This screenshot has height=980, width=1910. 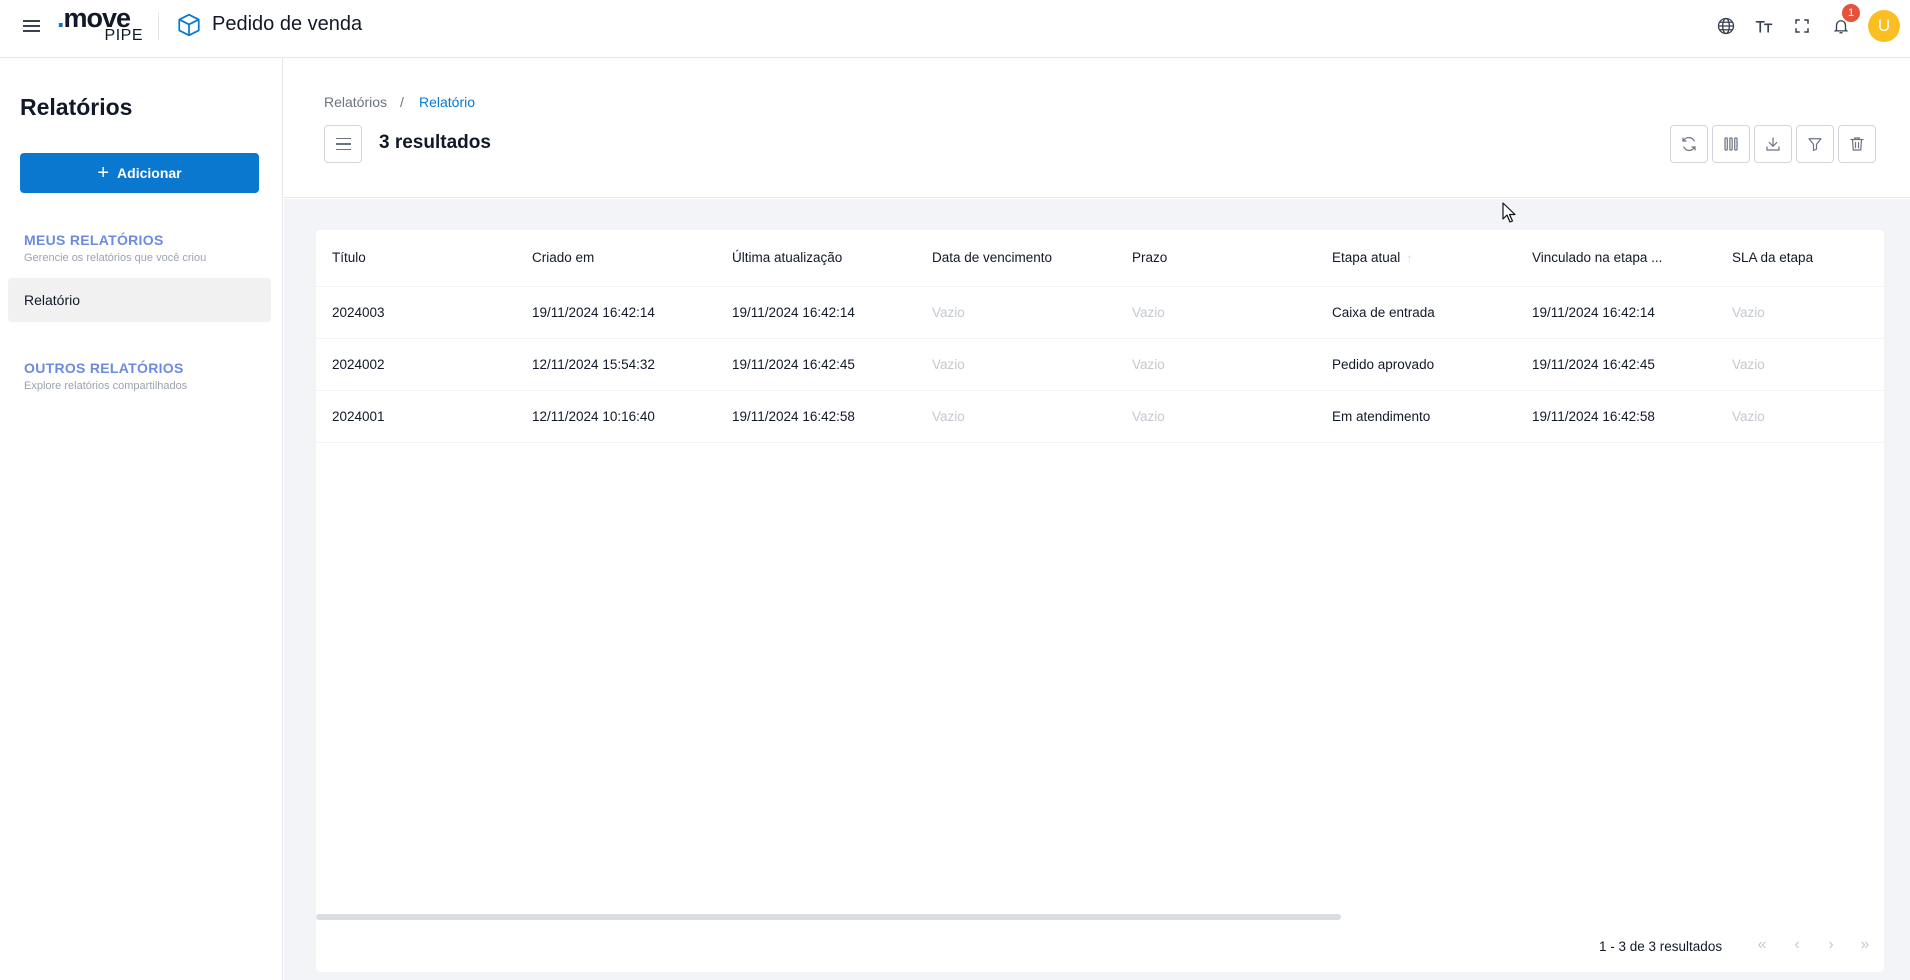 I want to click on columns-icon, so click(x=1731, y=144).